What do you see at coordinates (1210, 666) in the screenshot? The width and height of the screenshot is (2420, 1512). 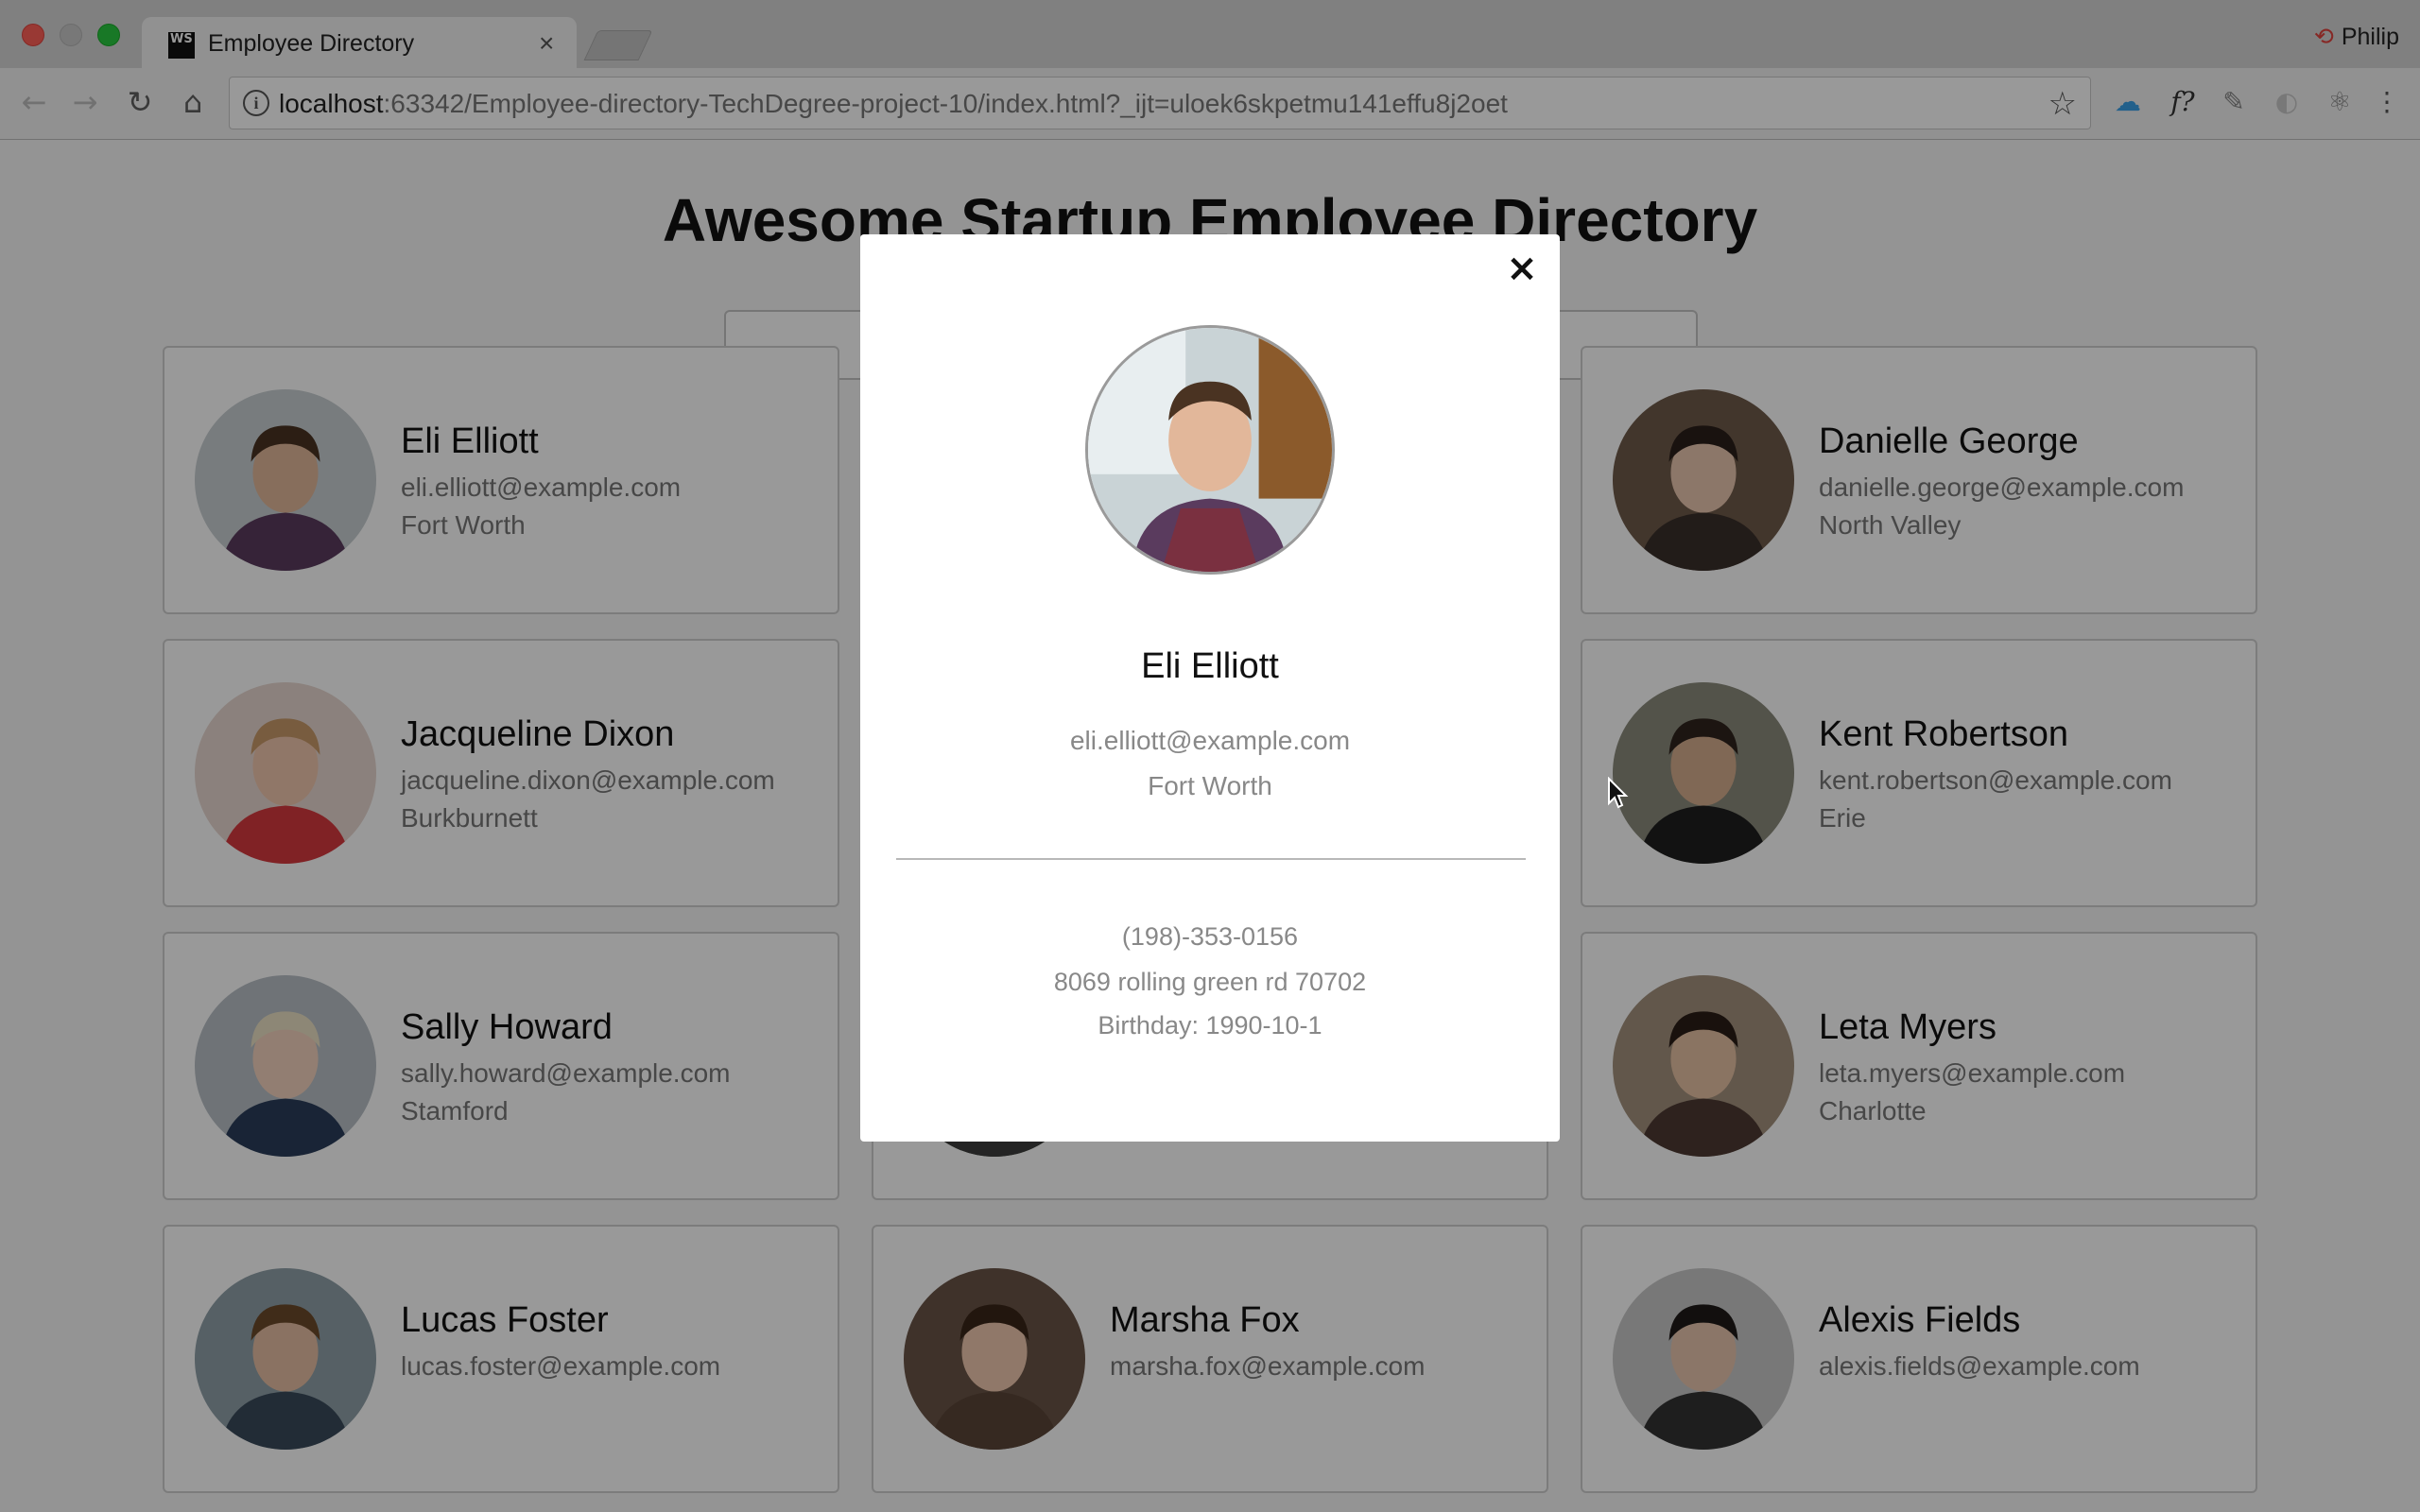 I see `modal-name: Eli Elliott` at bounding box center [1210, 666].